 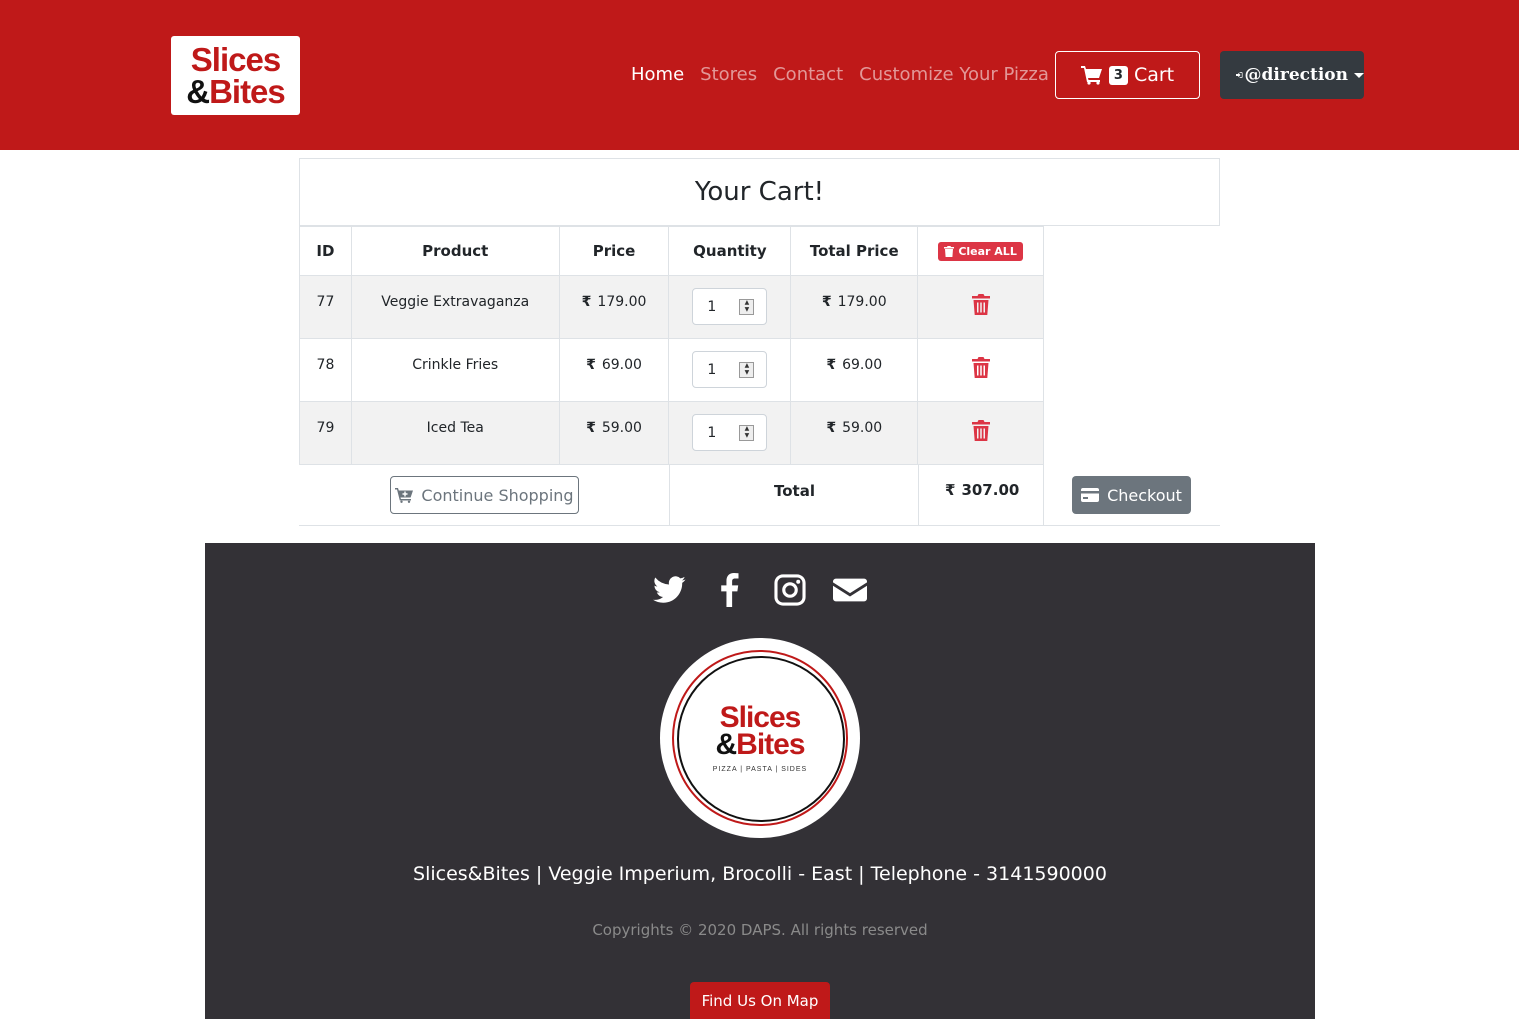 I want to click on cart-button: 3 Cart, so click(x=1127, y=75).